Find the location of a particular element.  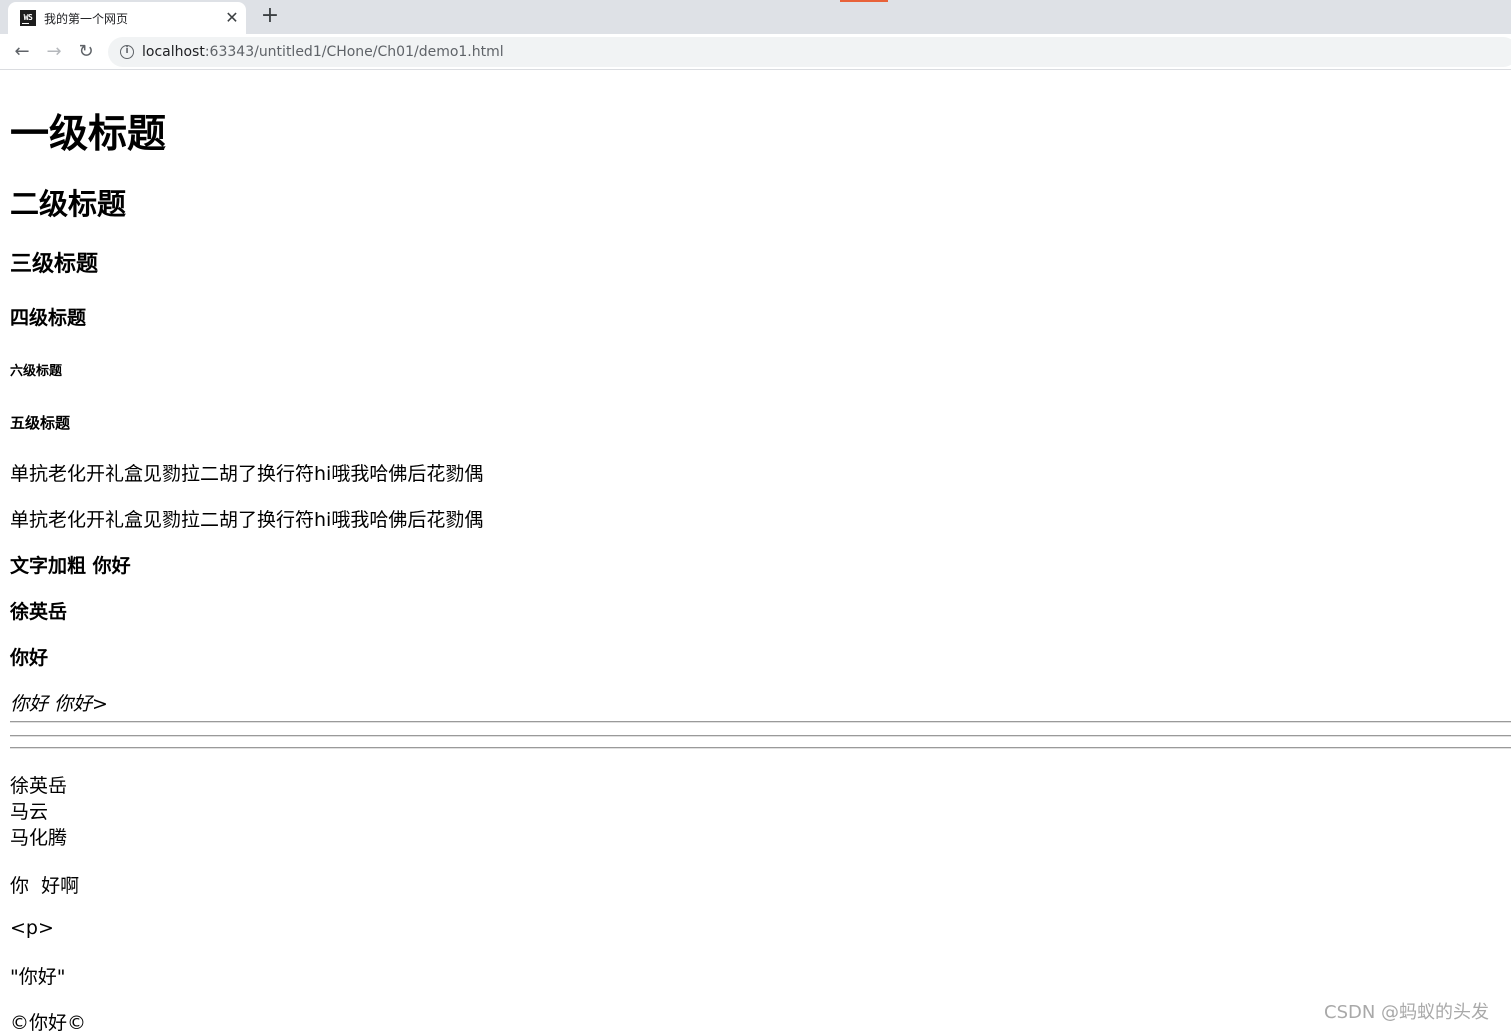

tab-title: 我的第一个网页 is located at coordinates (86, 19).